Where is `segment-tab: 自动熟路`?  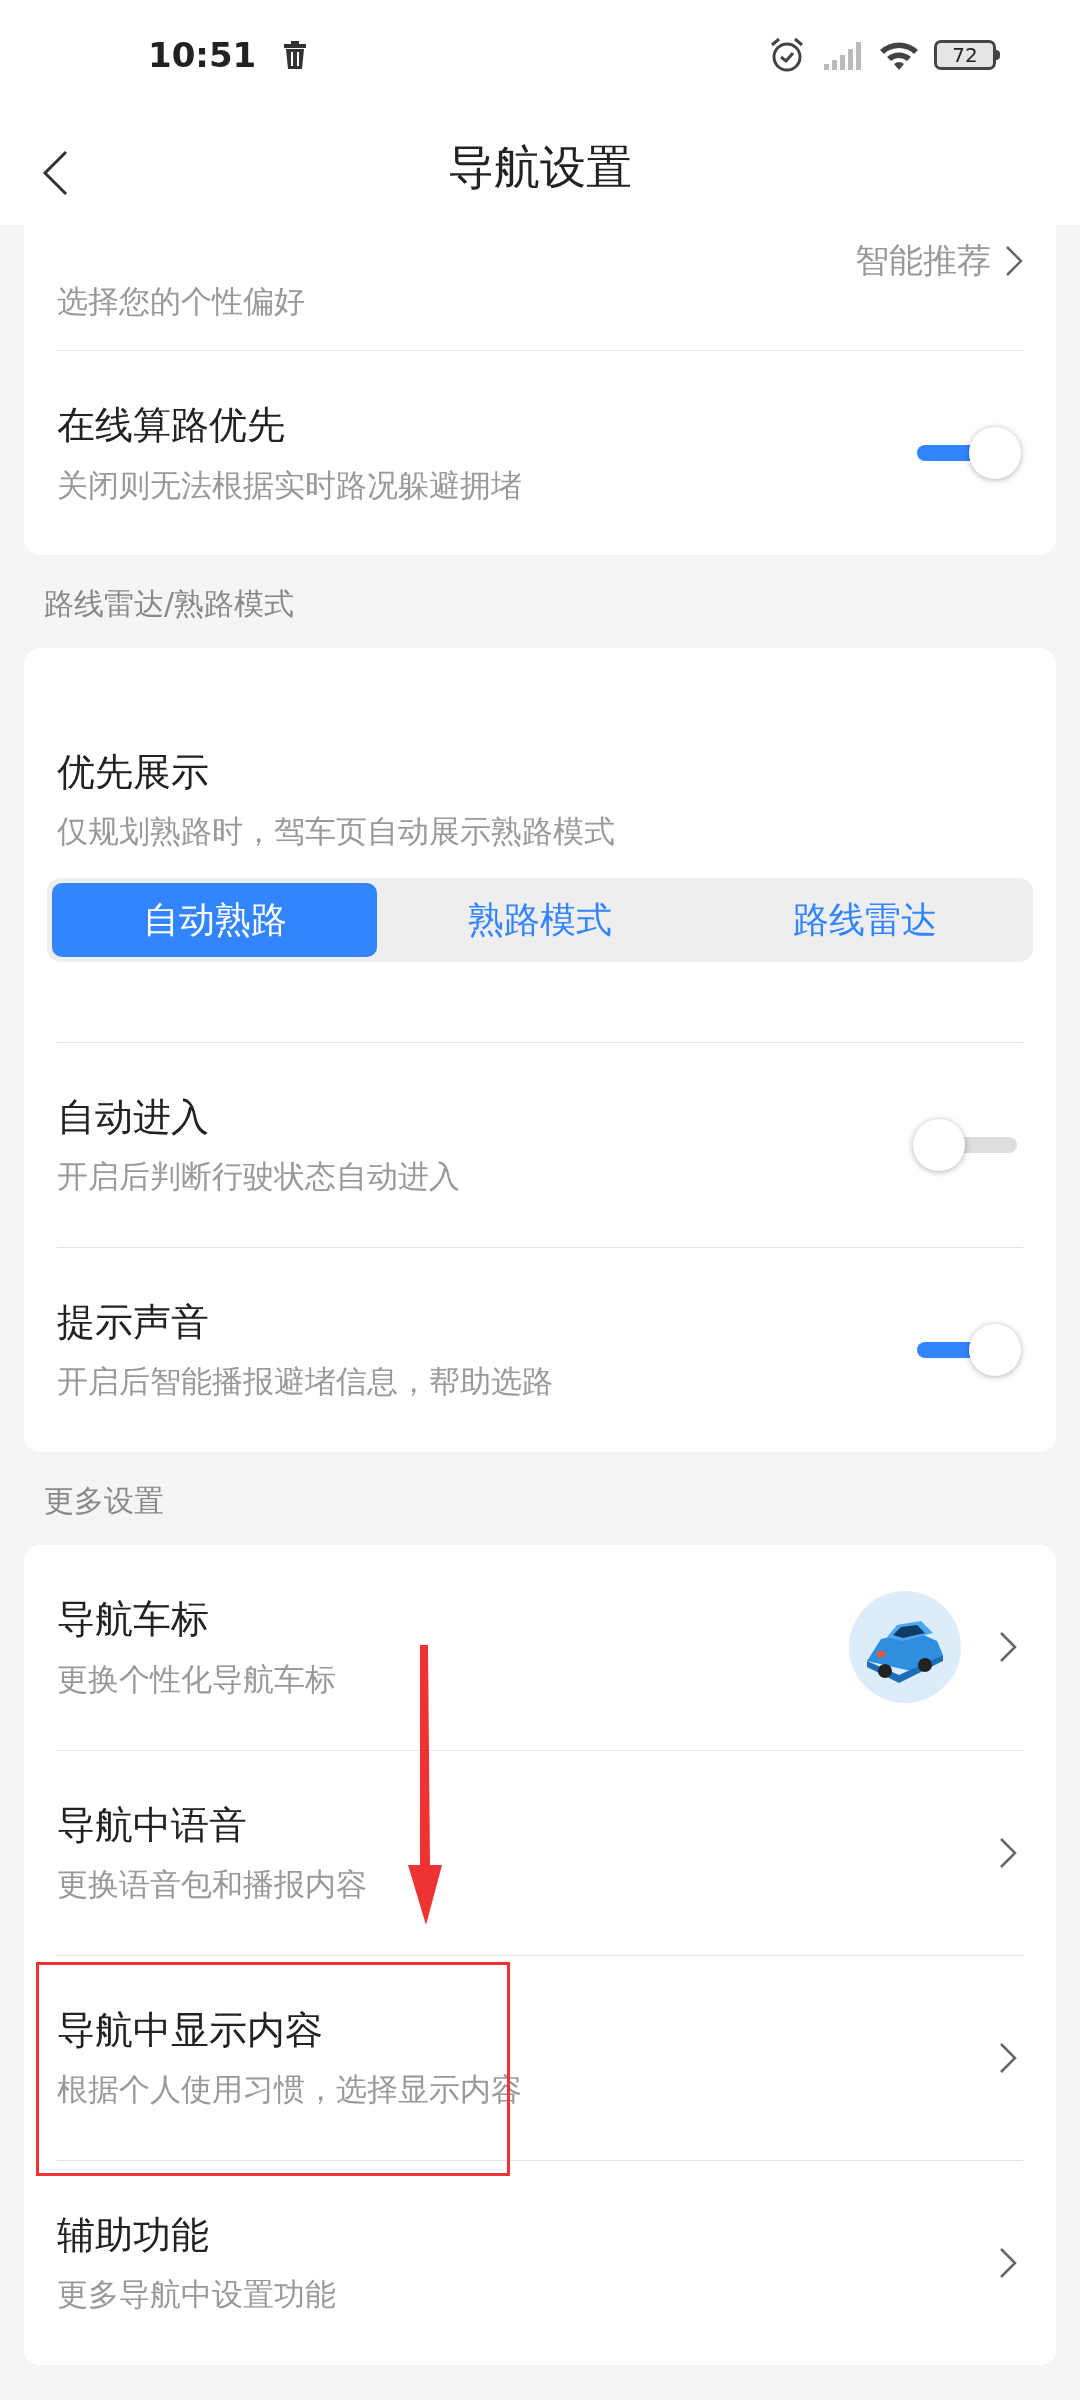
segment-tab: 自动熟路 is located at coordinates (215, 919).